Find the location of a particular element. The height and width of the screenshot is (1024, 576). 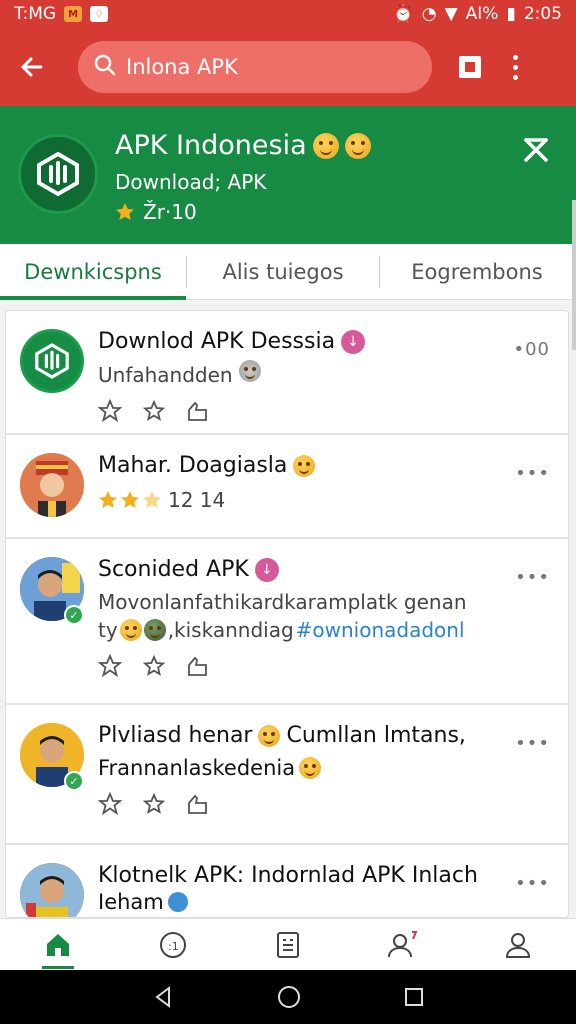

status-bar: T:MG M ♢ ⏰ ◔ ▼ AI% ▮ 2:05 is located at coordinates (288, 14).